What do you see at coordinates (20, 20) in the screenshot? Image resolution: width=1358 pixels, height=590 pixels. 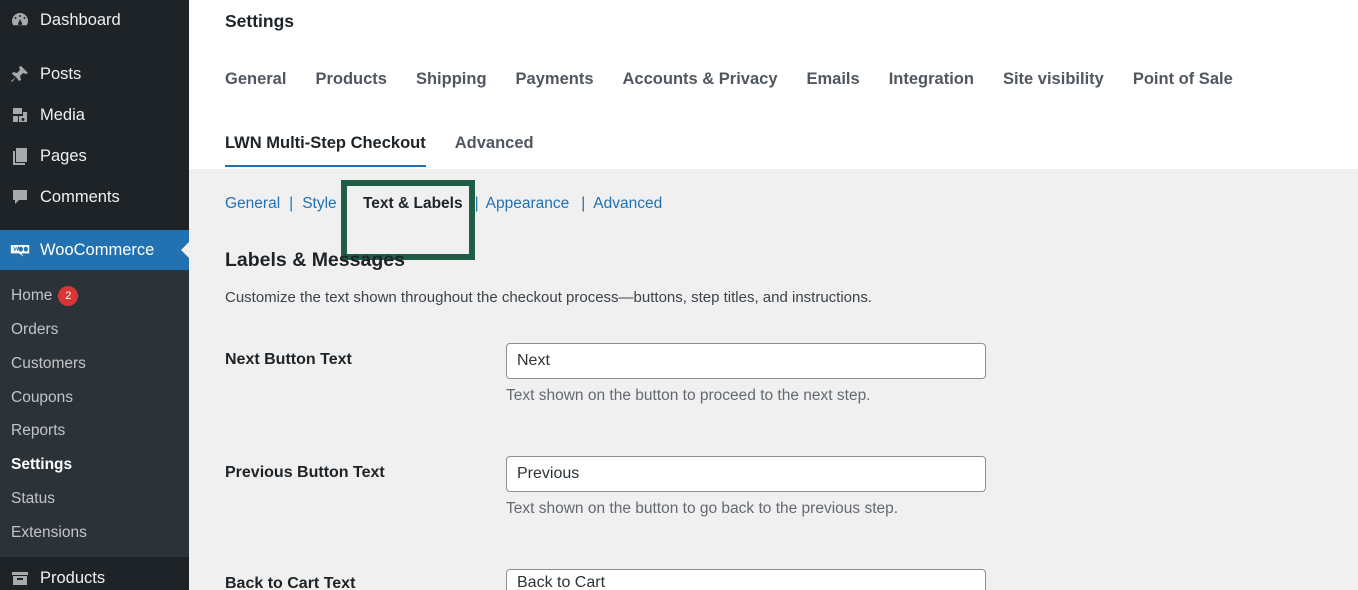 I see `dashboard-icon` at bounding box center [20, 20].